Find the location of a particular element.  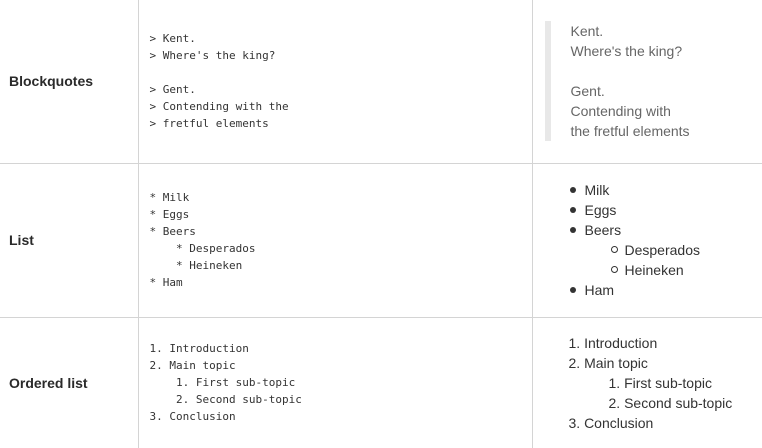

source-line: 1. Introduction is located at coordinates (199, 349).